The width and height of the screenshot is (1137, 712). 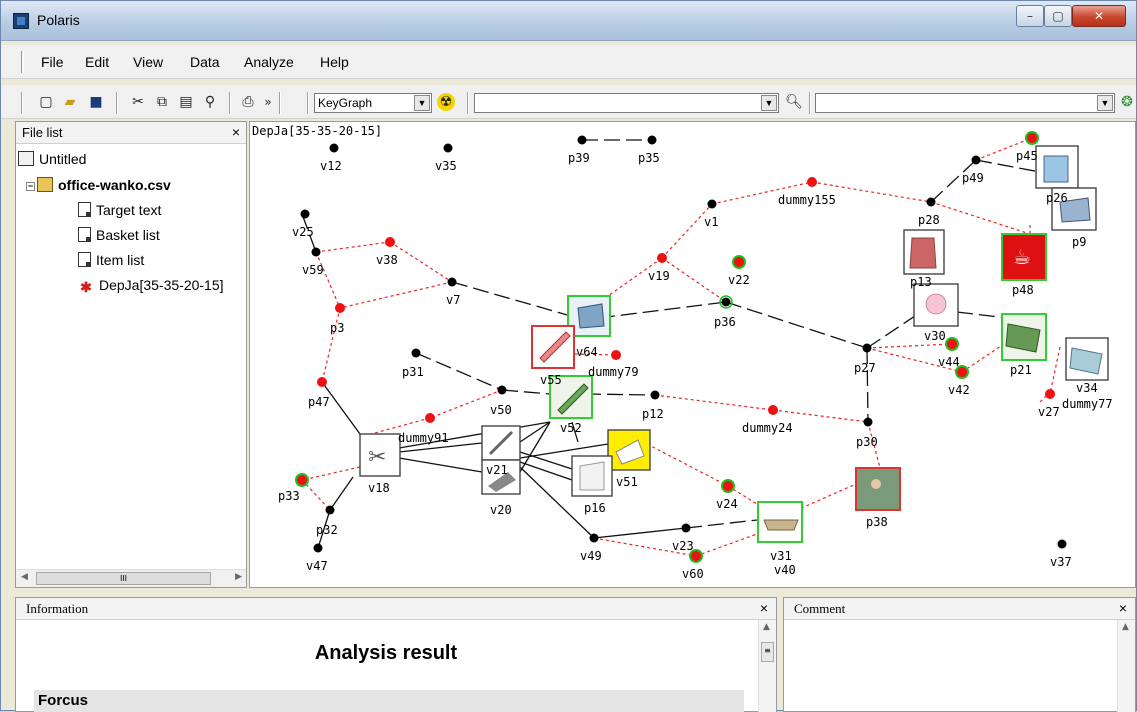 I want to click on copy-icon: ⧉, so click(x=162, y=102).